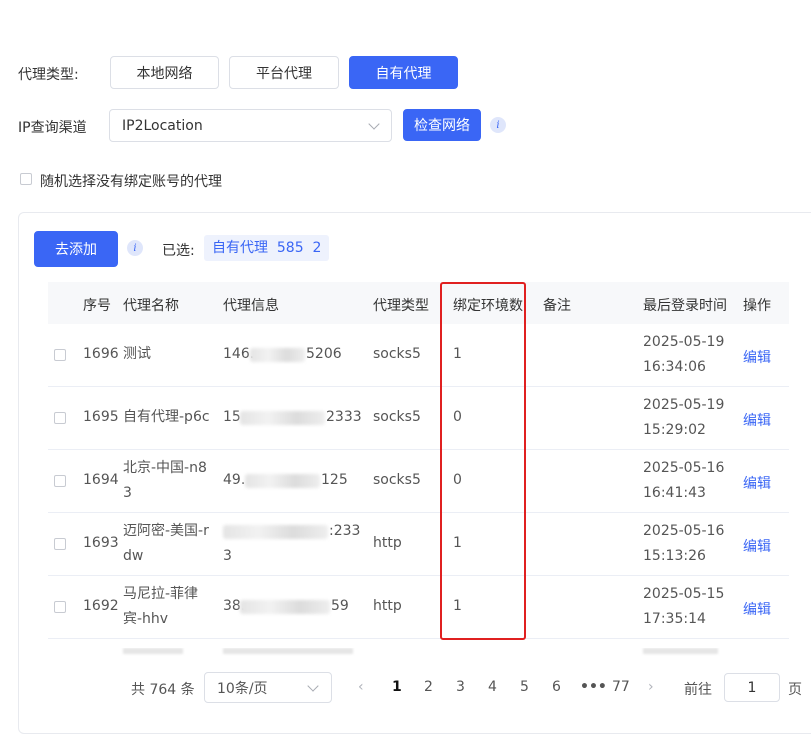 The image size is (811, 734). Describe the element at coordinates (556, 687) in the screenshot. I see `page-6: 6` at that location.